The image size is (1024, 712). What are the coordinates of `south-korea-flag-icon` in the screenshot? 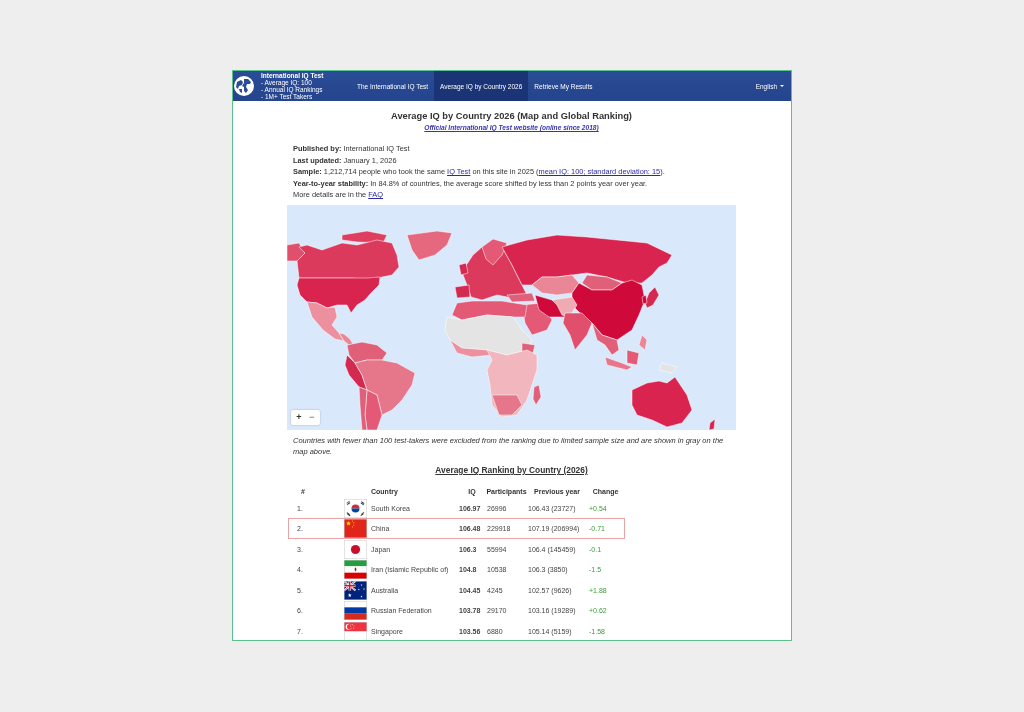 It's located at (355, 508).